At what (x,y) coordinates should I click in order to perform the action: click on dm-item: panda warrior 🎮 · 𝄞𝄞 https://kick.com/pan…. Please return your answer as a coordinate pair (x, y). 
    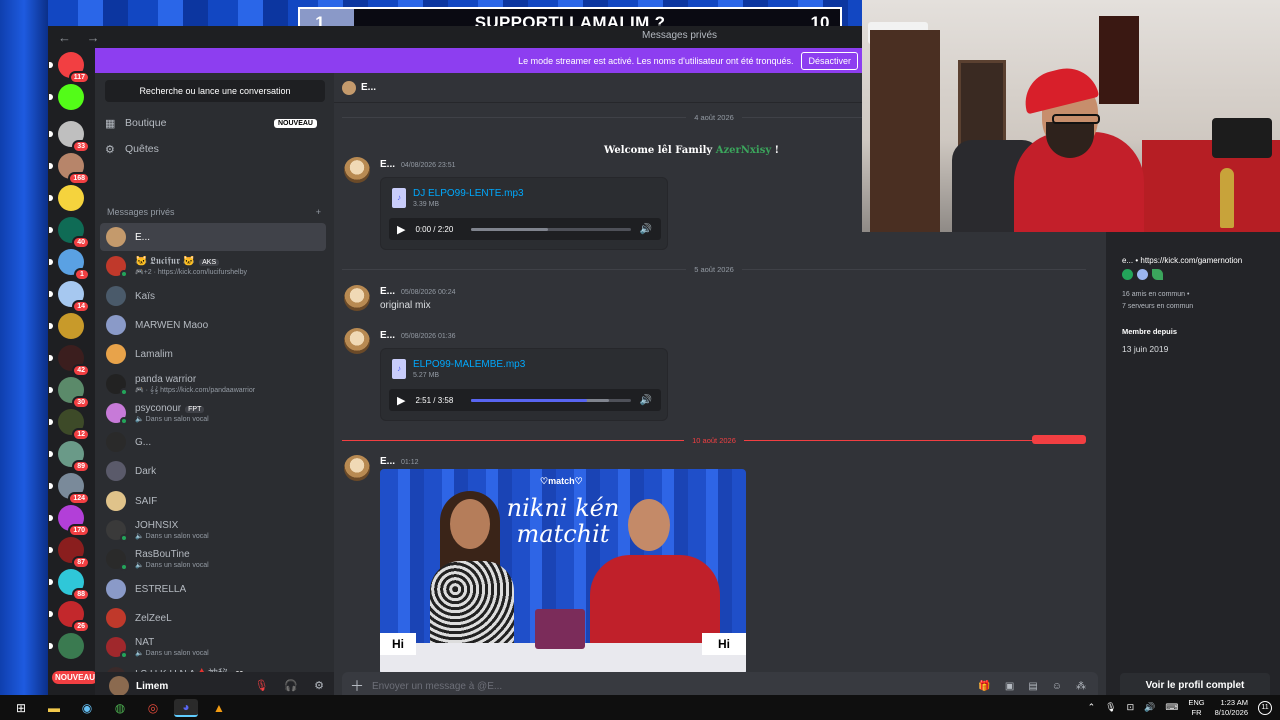
    Looking at the image, I should click on (213, 384).